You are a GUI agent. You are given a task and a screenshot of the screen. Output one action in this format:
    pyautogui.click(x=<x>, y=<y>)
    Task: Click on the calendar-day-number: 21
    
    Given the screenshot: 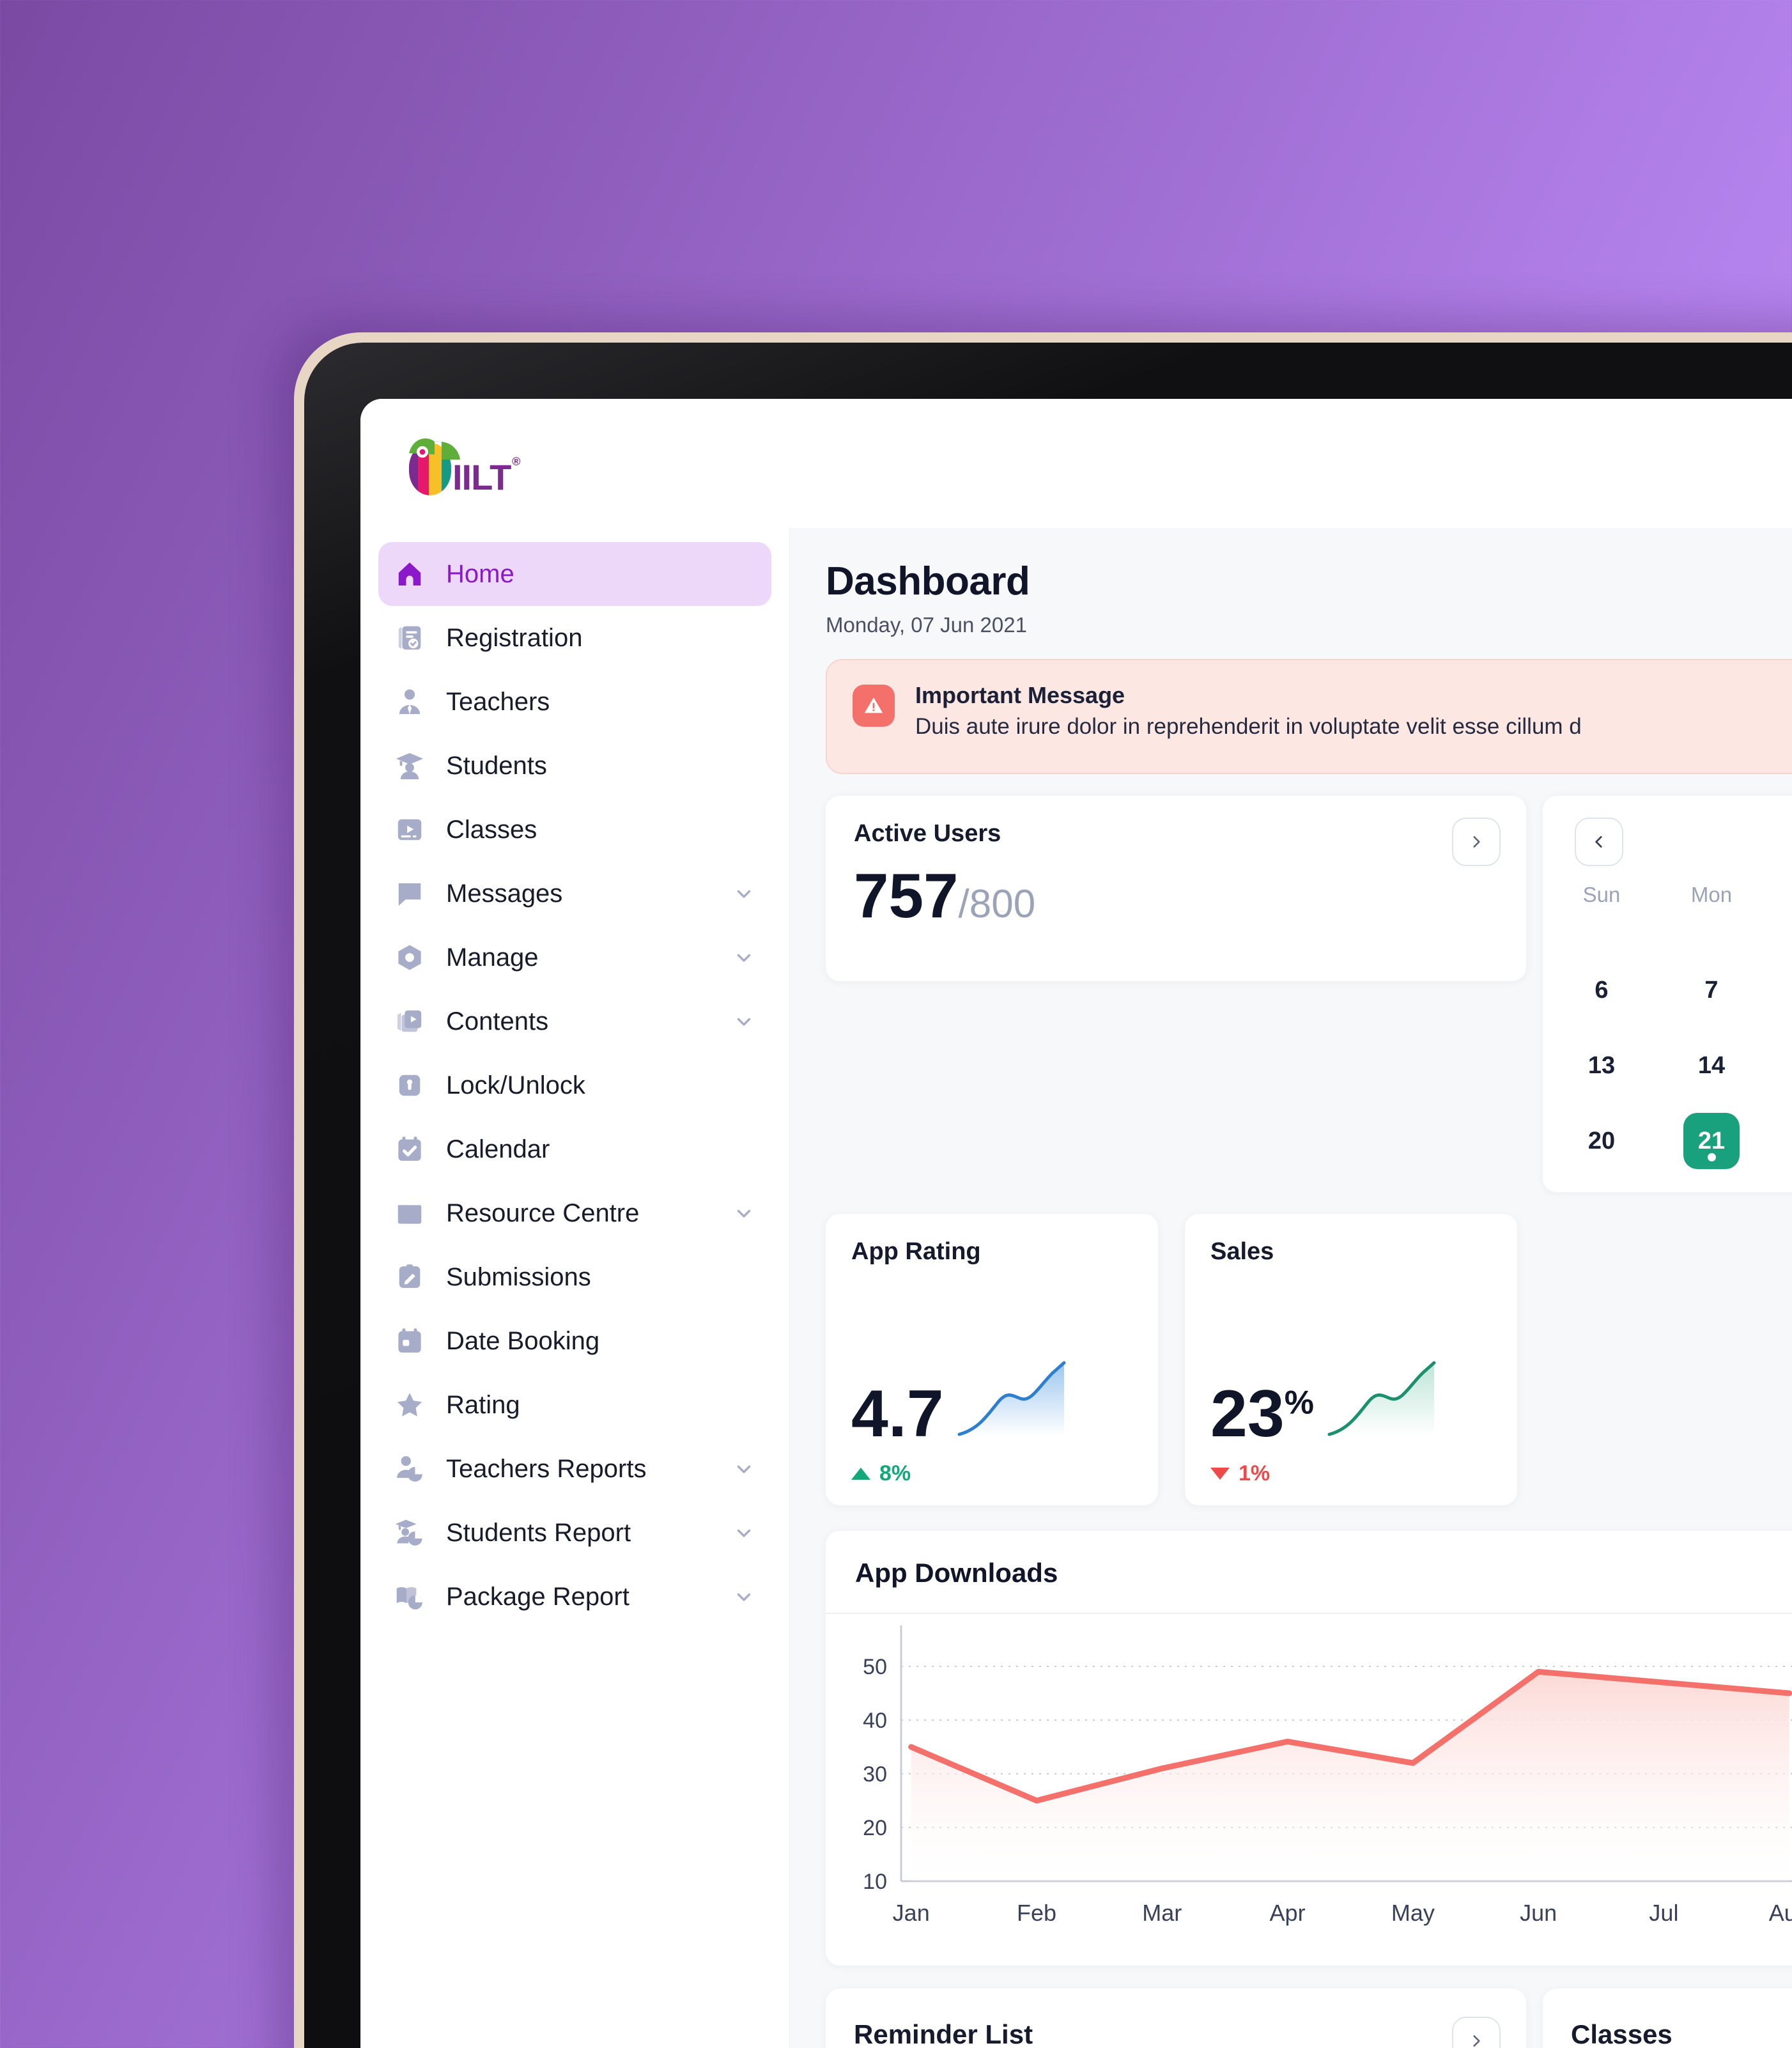 What is the action you would take?
    pyautogui.click(x=1711, y=1140)
    